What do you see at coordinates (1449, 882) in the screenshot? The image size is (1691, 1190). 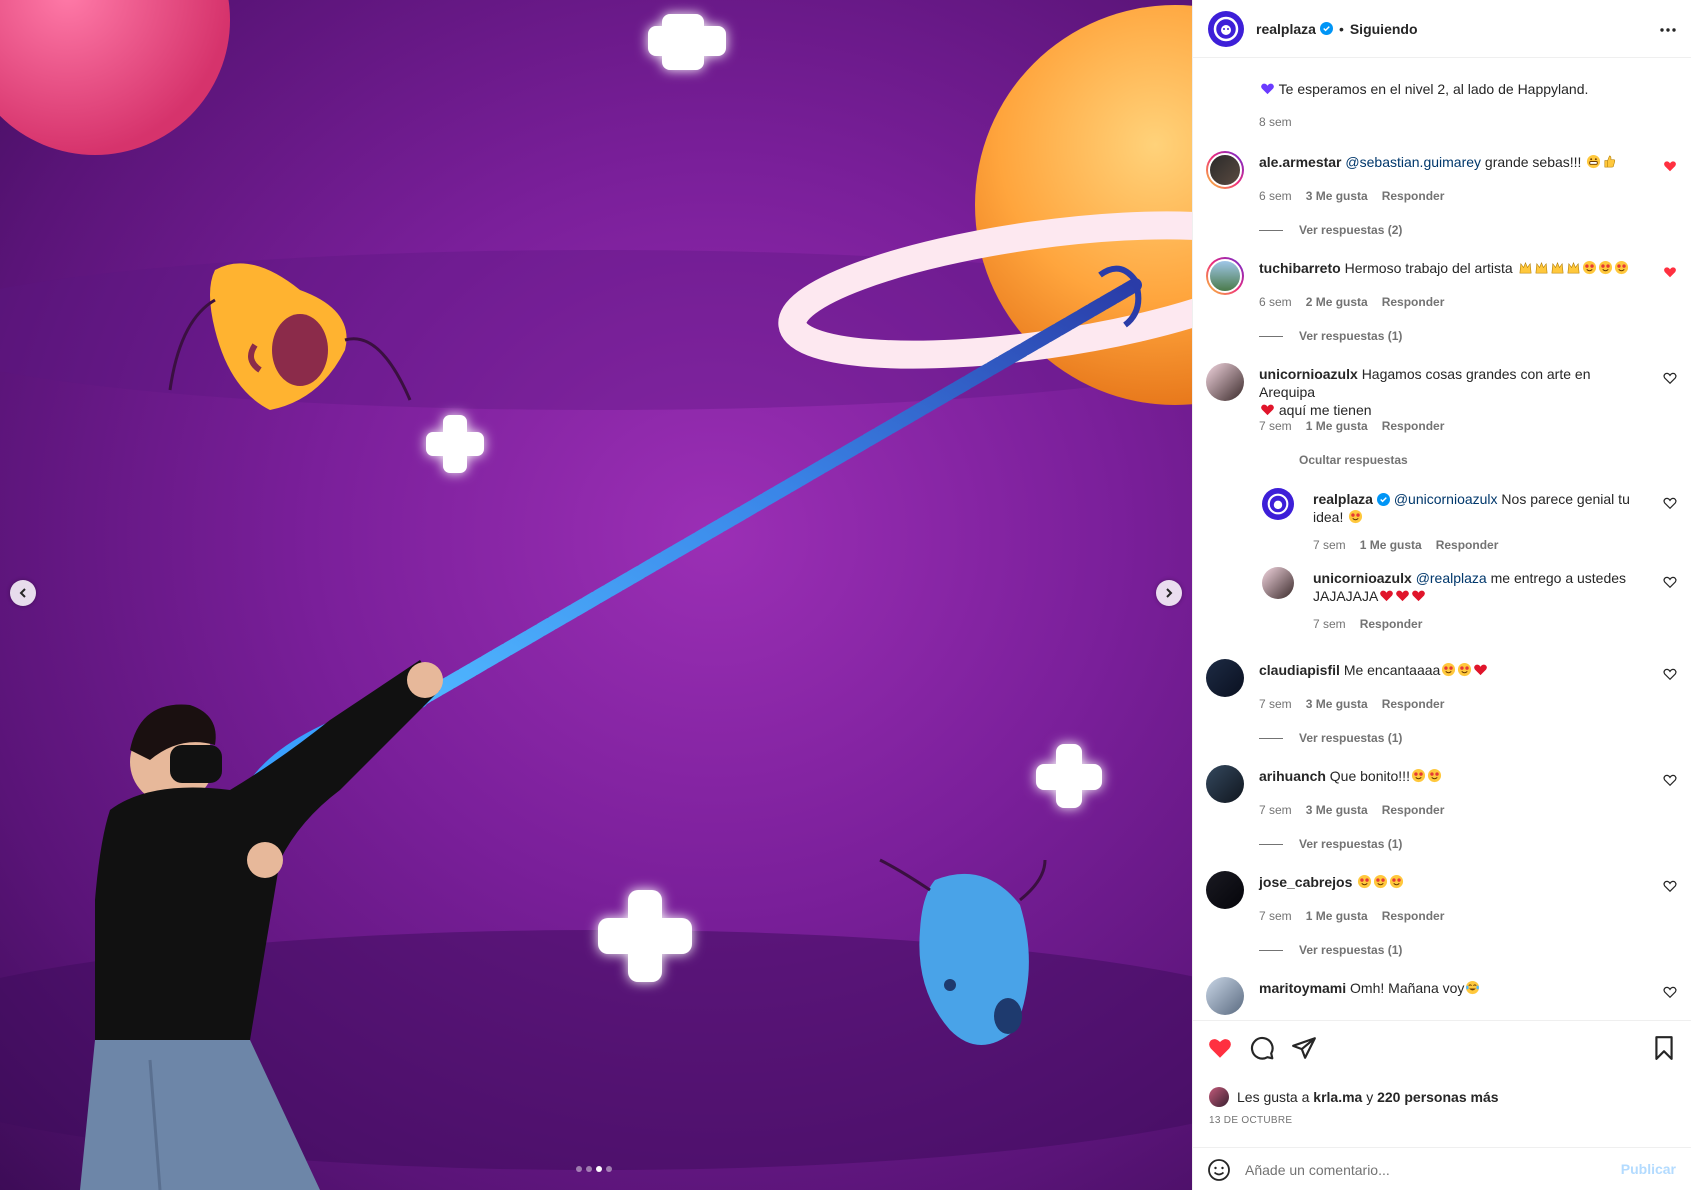 I see `comment-text: jose_cabrejos` at bounding box center [1449, 882].